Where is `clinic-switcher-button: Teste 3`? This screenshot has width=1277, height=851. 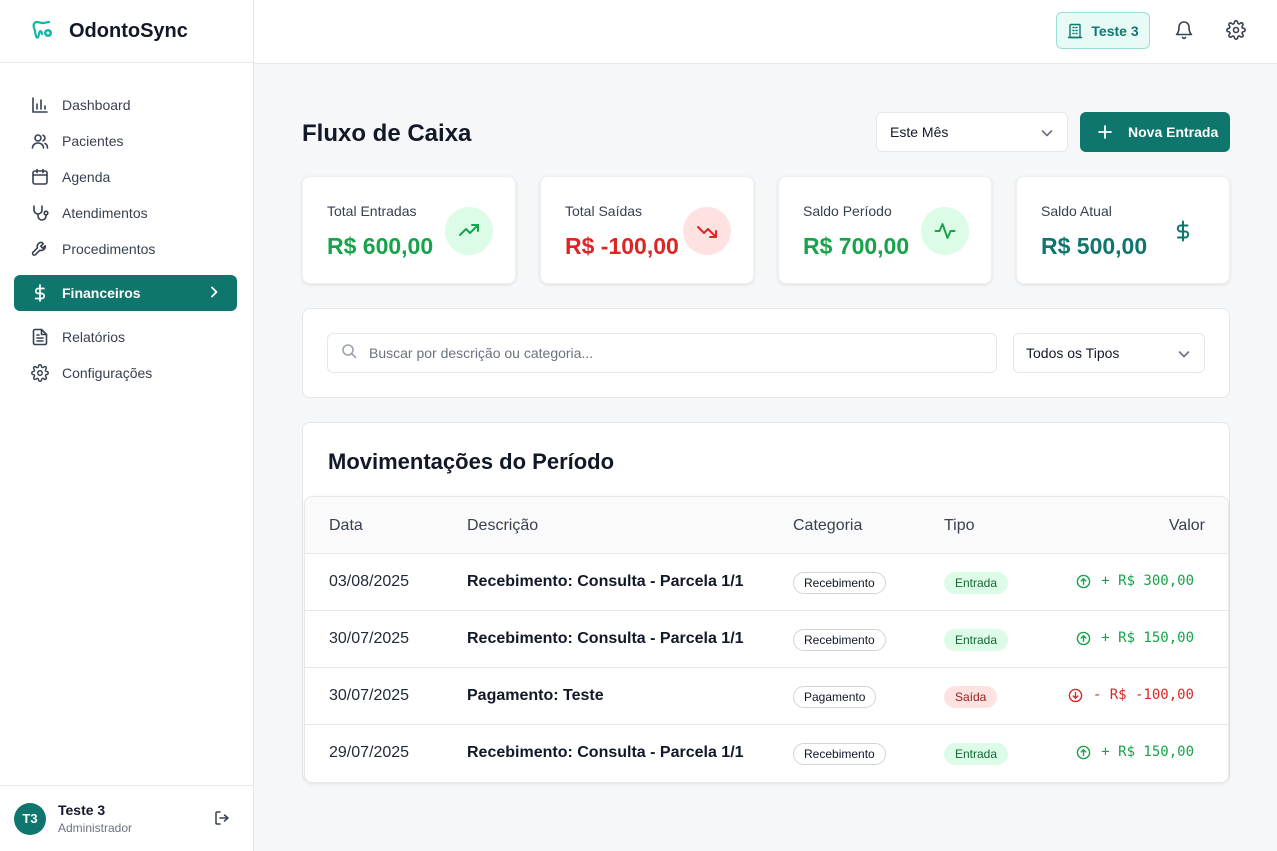 clinic-switcher-button: Teste 3 is located at coordinates (1103, 30).